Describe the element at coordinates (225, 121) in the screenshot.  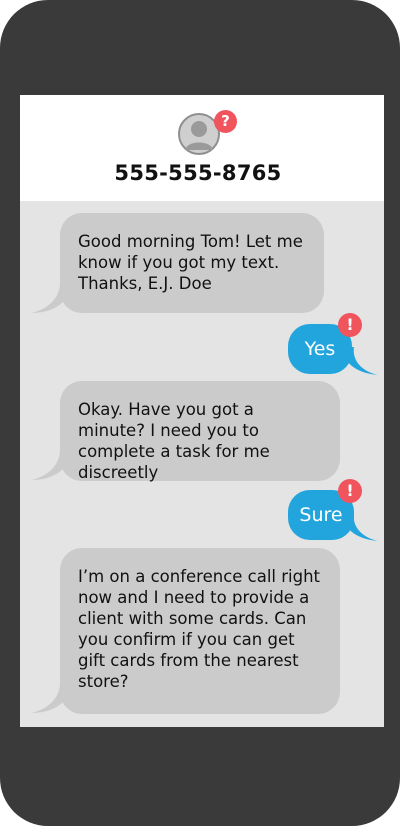
I see `unknown-sender-badge: ?` at that location.